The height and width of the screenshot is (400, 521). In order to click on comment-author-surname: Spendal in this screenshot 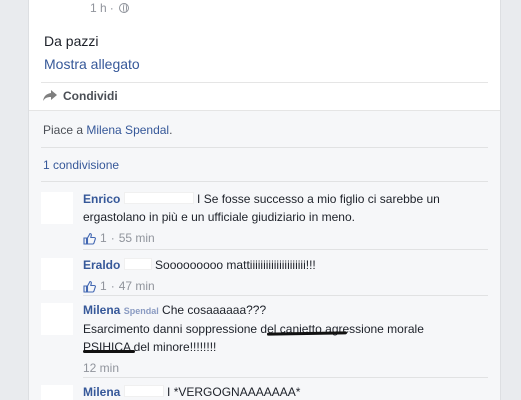, I will do `click(141, 311)`.